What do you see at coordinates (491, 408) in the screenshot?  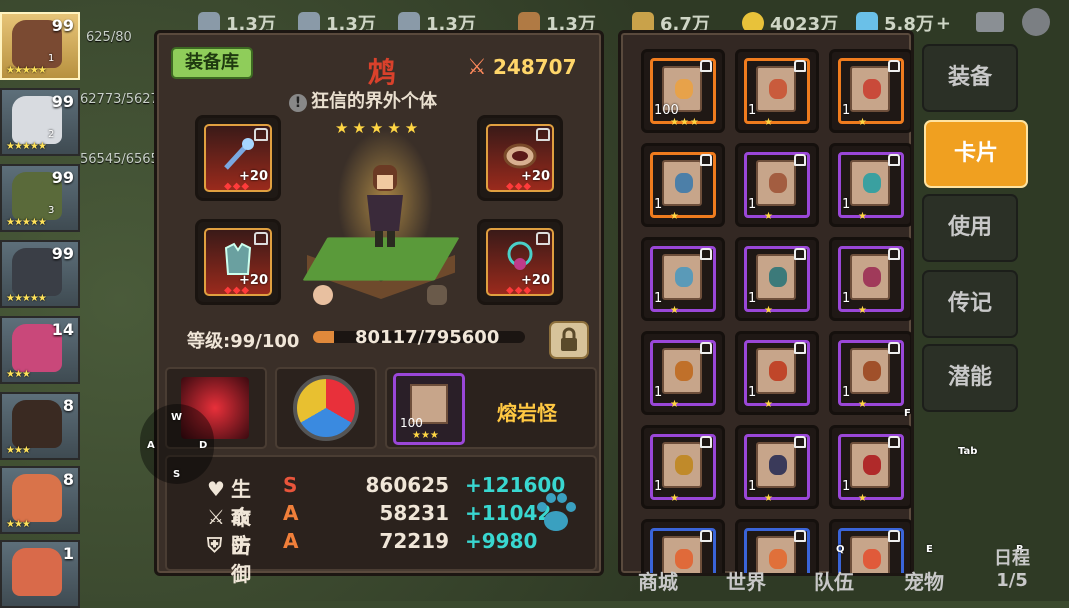 I see `equipped-card-slot: 100 ★★★` at bounding box center [491, 408].